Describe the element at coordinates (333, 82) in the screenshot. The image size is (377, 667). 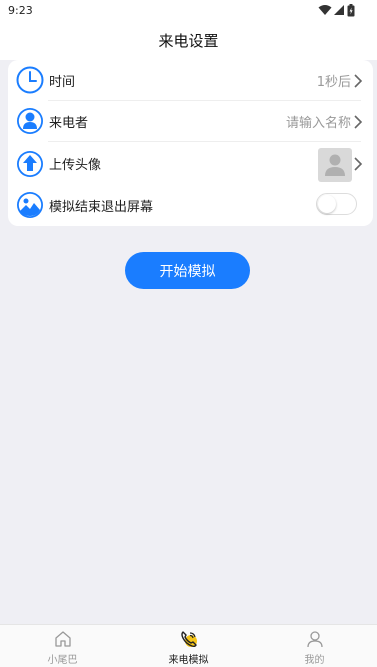
I see `time-value: 1秒后` at that location.